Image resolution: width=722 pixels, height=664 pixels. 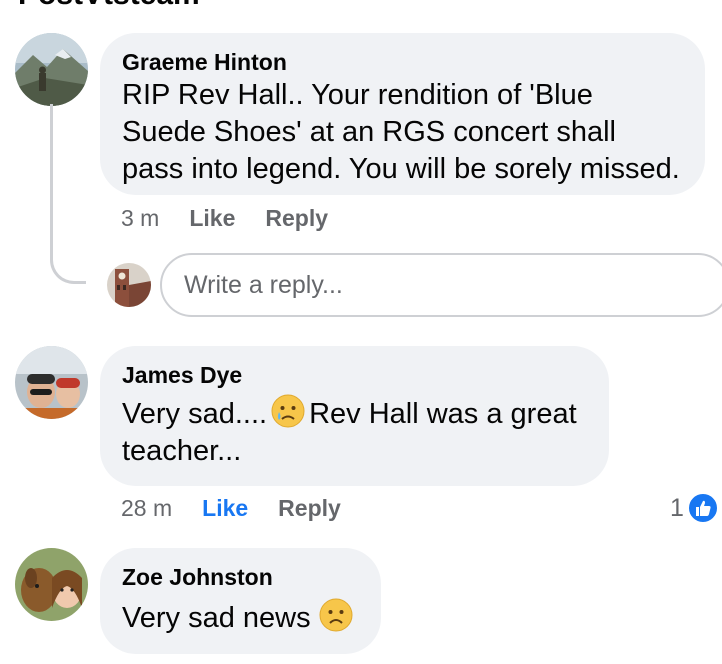 I want to click on comment-bubble: Zoe Johnston Very sad news, so click(x=240, y=601).